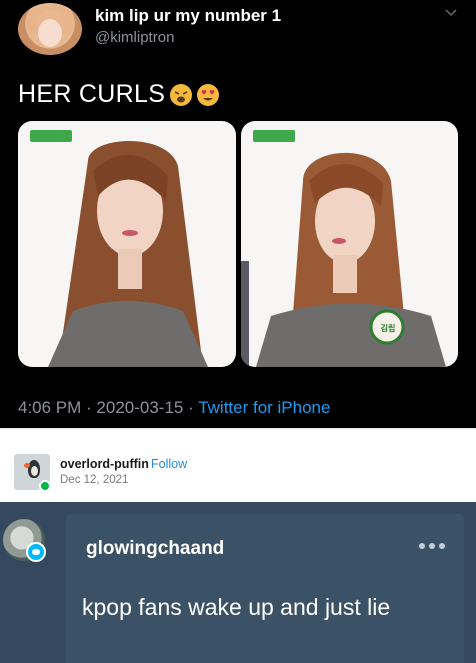  I want to click on heart-eyes-emoji, so click(208, 94).